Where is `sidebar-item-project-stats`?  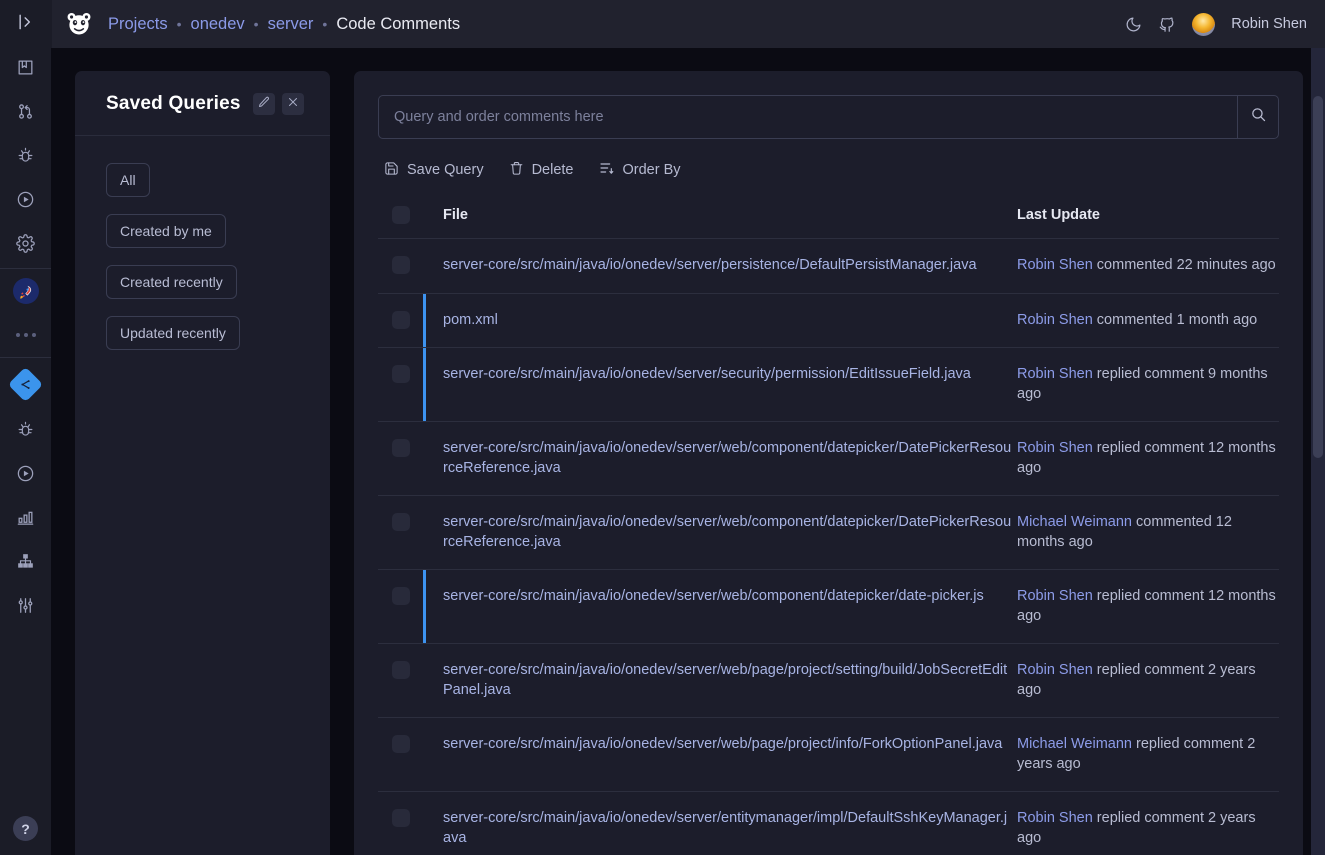 sidebar-item-project-stats is located at coordinates (25, 520).